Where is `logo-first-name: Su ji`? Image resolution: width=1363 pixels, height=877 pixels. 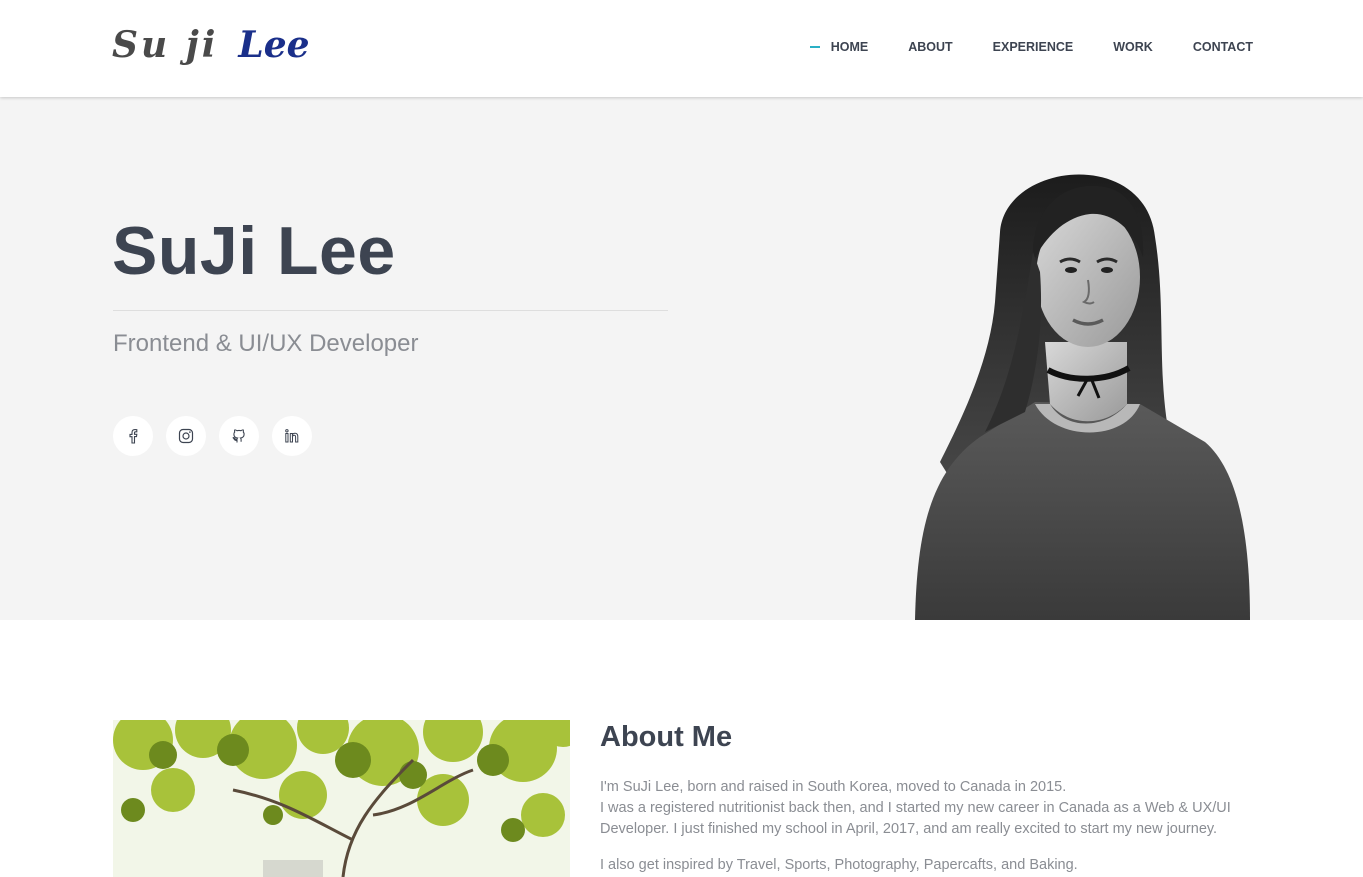
logo-first-name: Su ji is located at coordinates (165, 45).